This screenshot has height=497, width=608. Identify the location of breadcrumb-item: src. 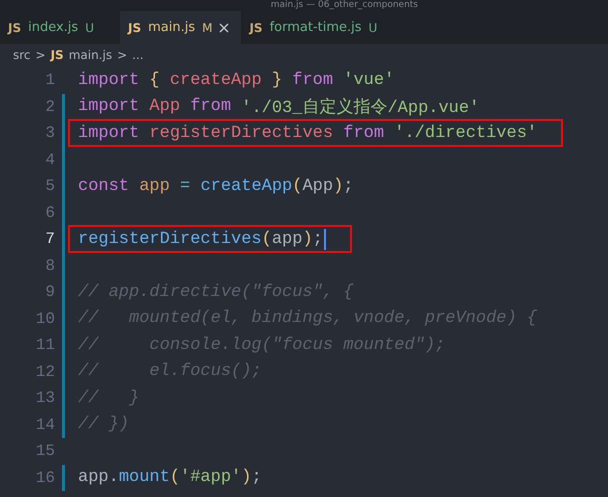
(22, 55).